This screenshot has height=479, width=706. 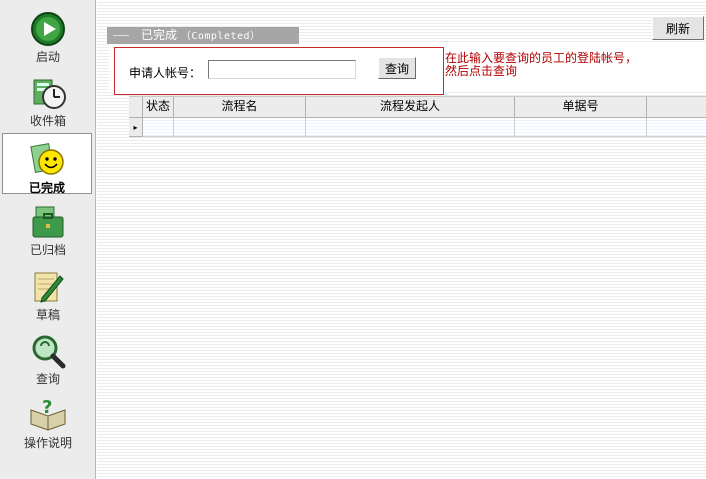 What do you see at coordinates (240, 107) in the screenshot?
I see `column-header-process-name: 流程名` at bounding box center [240, 107].